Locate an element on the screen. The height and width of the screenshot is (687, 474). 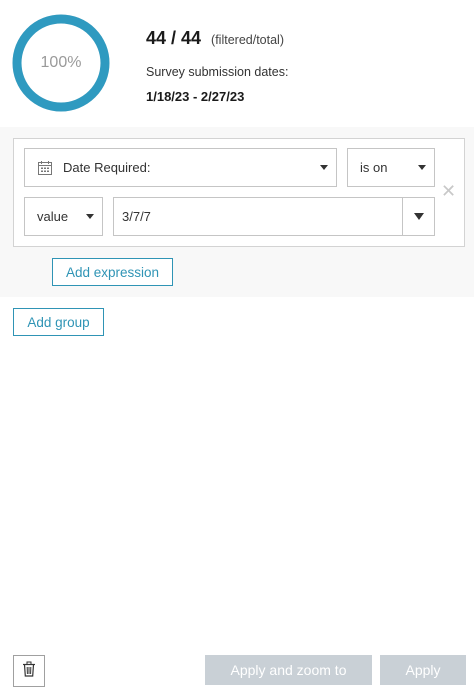
dates-value: 1/18/23 - 2/27/23 is located at coordinates (195, 96).